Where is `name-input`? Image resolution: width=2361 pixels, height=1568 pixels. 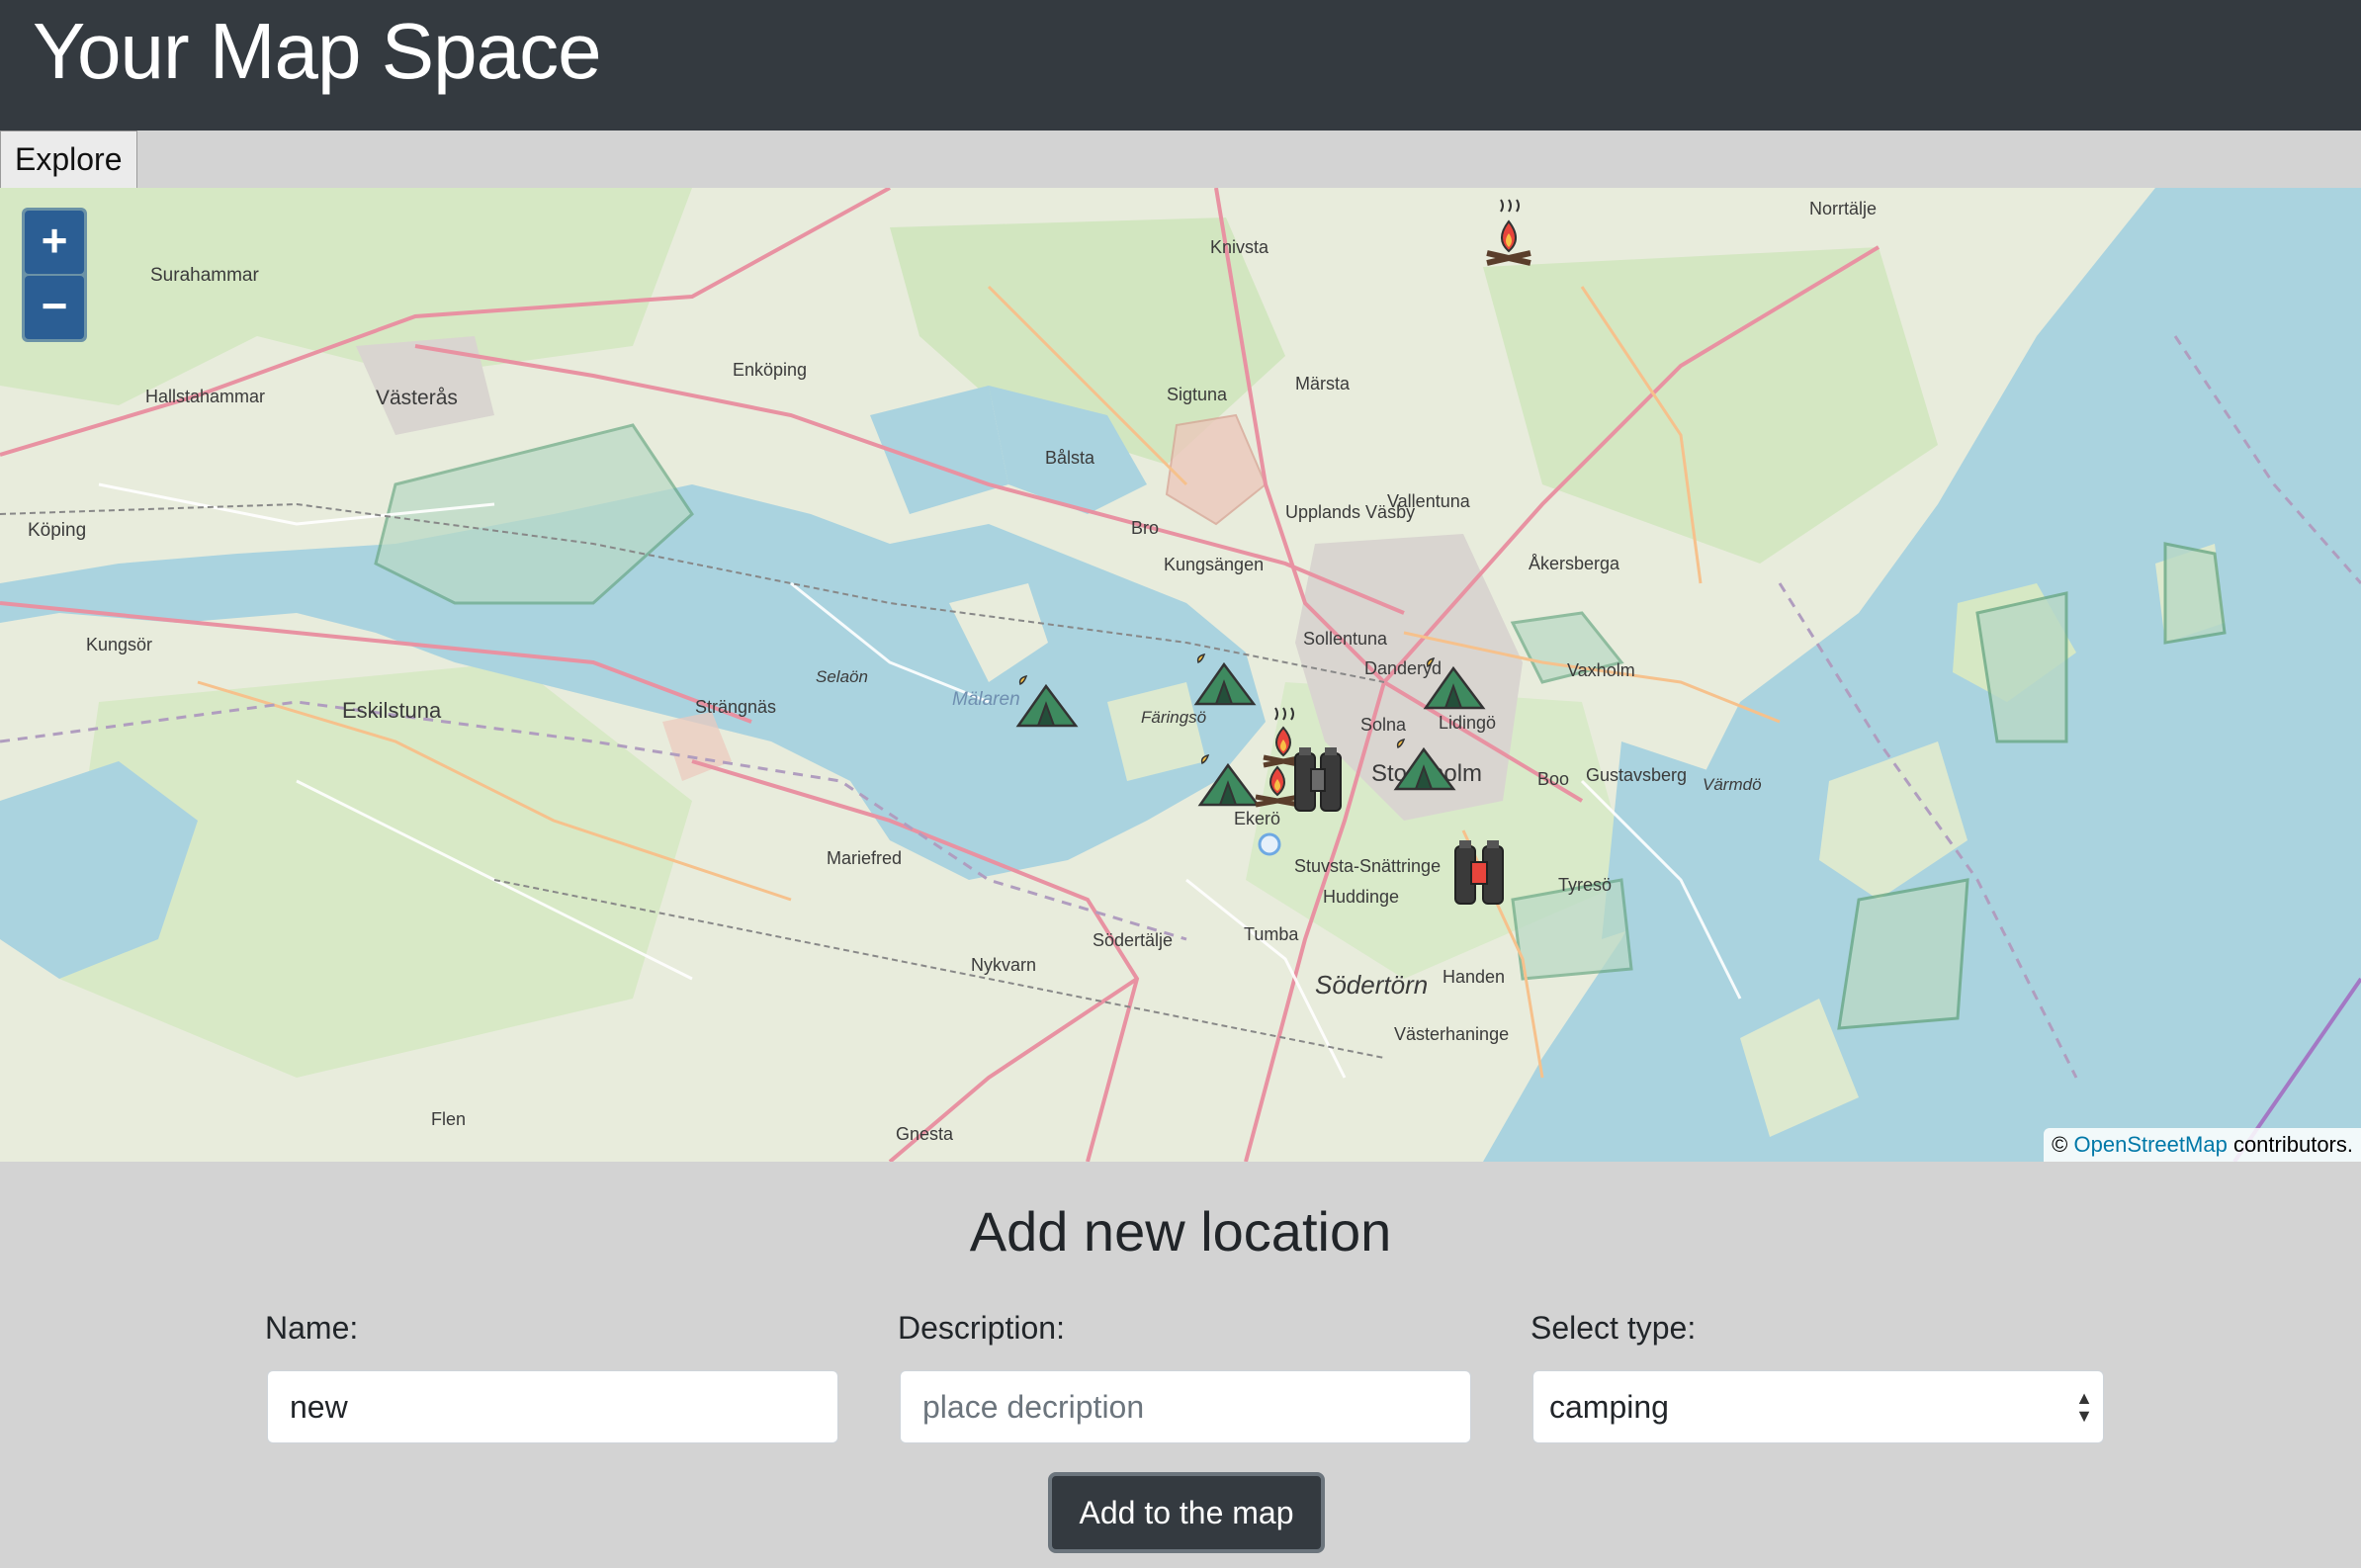
name-input is located at coordinates (552, 1407).